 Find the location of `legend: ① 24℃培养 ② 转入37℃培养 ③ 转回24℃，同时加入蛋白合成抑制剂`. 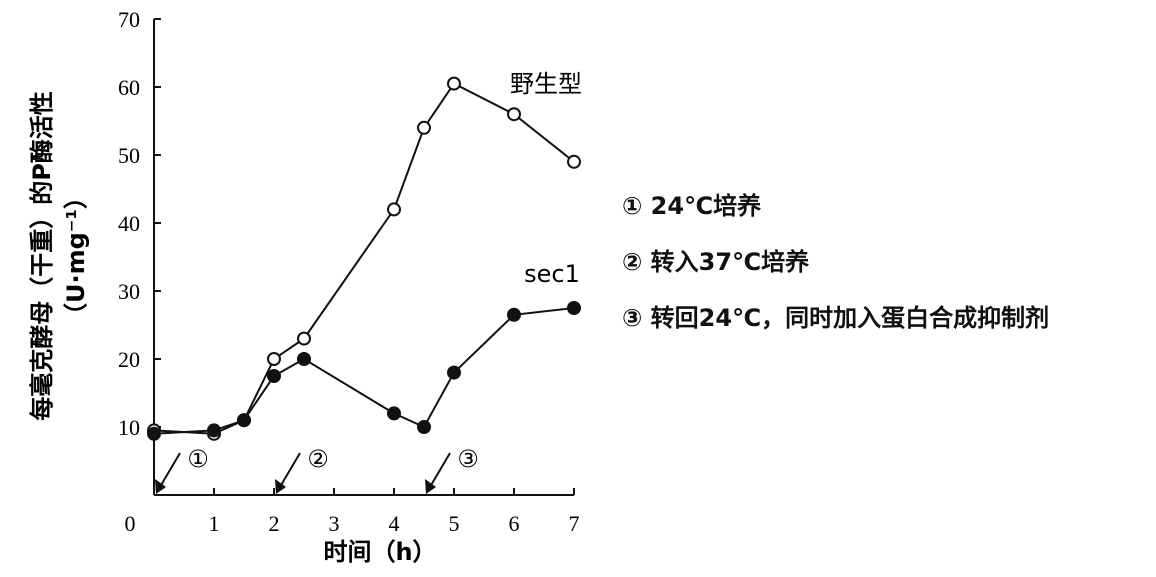

legend: ① 24℃培养 ② 转入37℃培养 ③ 转回24℃，同时加入蛋白合成抑制剂 is located at coordinates (835, 270).